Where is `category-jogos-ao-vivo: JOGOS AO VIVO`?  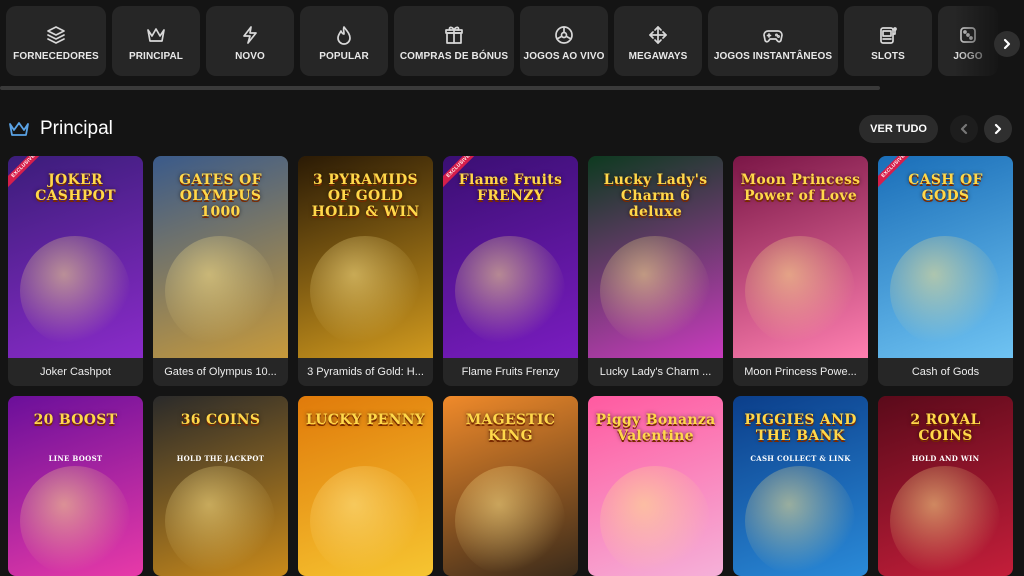 category-jogos-ao-vivo: JOGOS AO VIVO is located at coordinates (564, 41).